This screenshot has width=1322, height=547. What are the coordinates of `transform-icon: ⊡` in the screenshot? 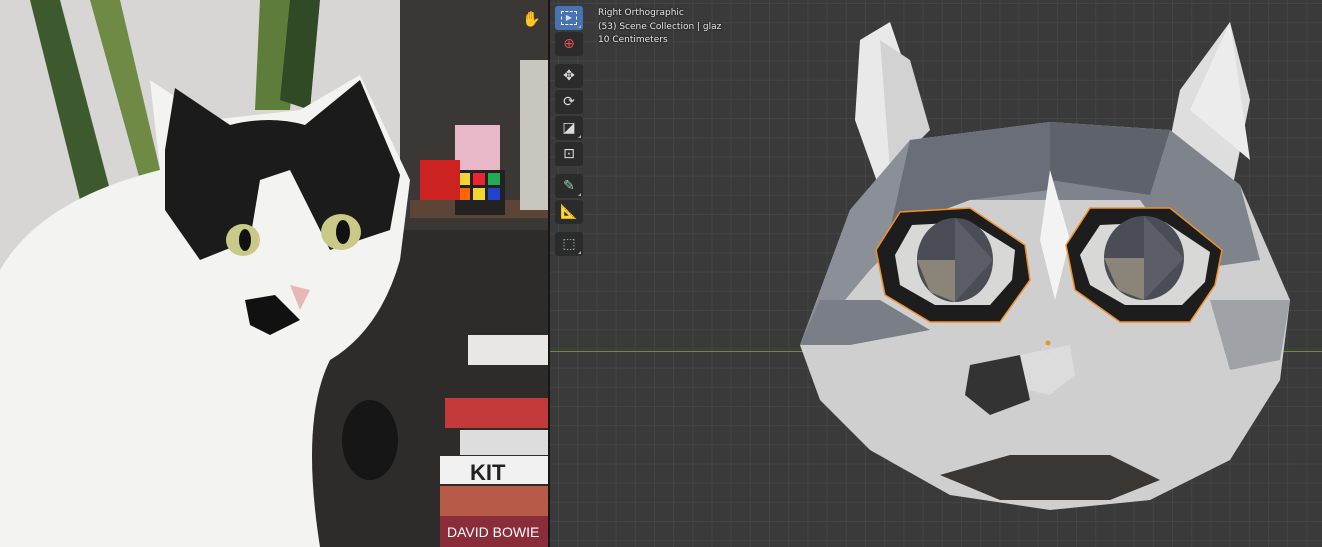 It's located at (569, 154).